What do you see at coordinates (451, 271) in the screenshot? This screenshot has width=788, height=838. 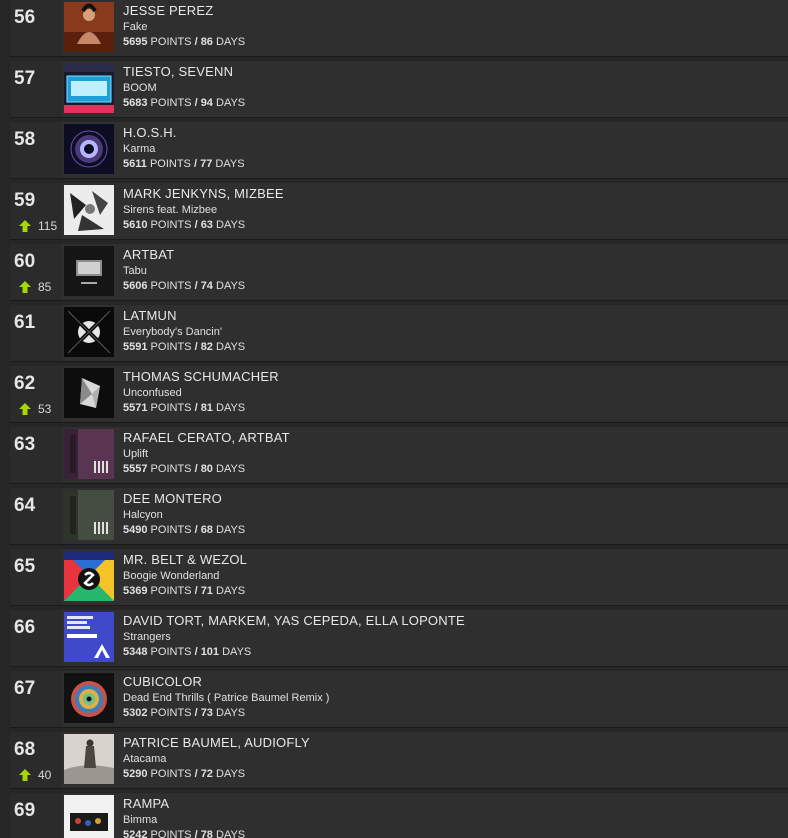 I see `track-title: Tabu` at bounding box center [451, 271].